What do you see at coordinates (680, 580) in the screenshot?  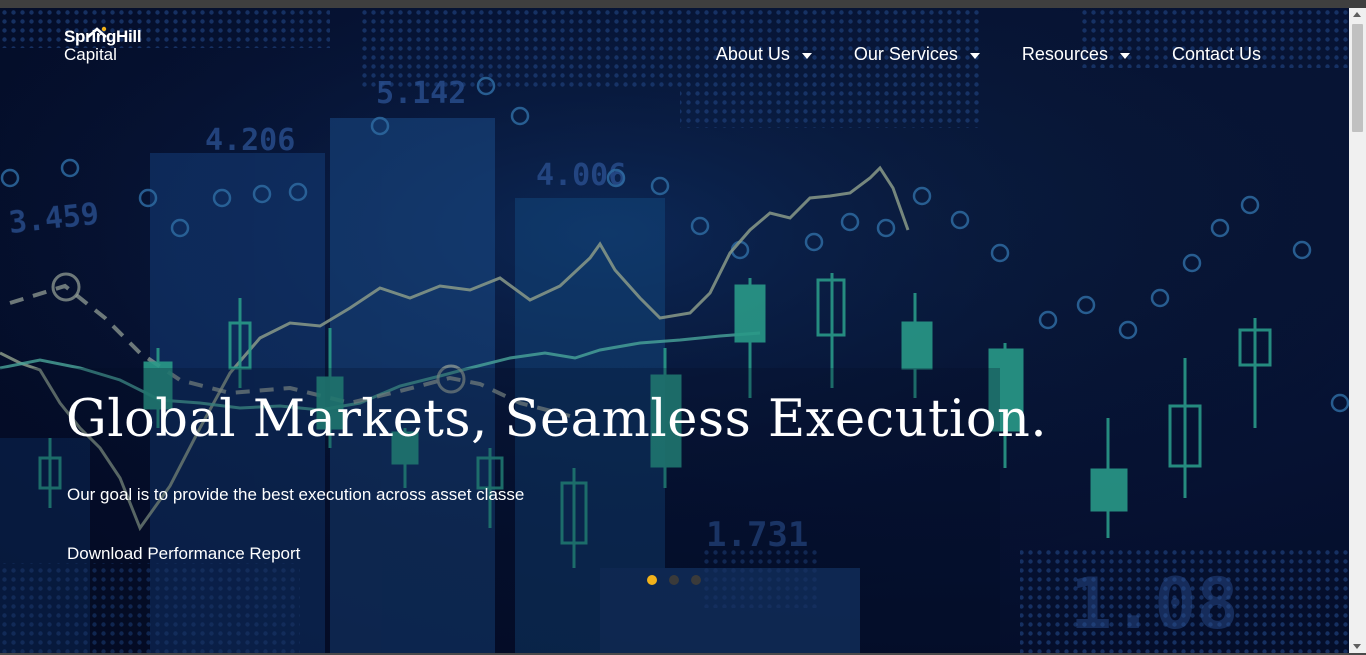 I see `slider-pagination` at bounding box center [680, 580].